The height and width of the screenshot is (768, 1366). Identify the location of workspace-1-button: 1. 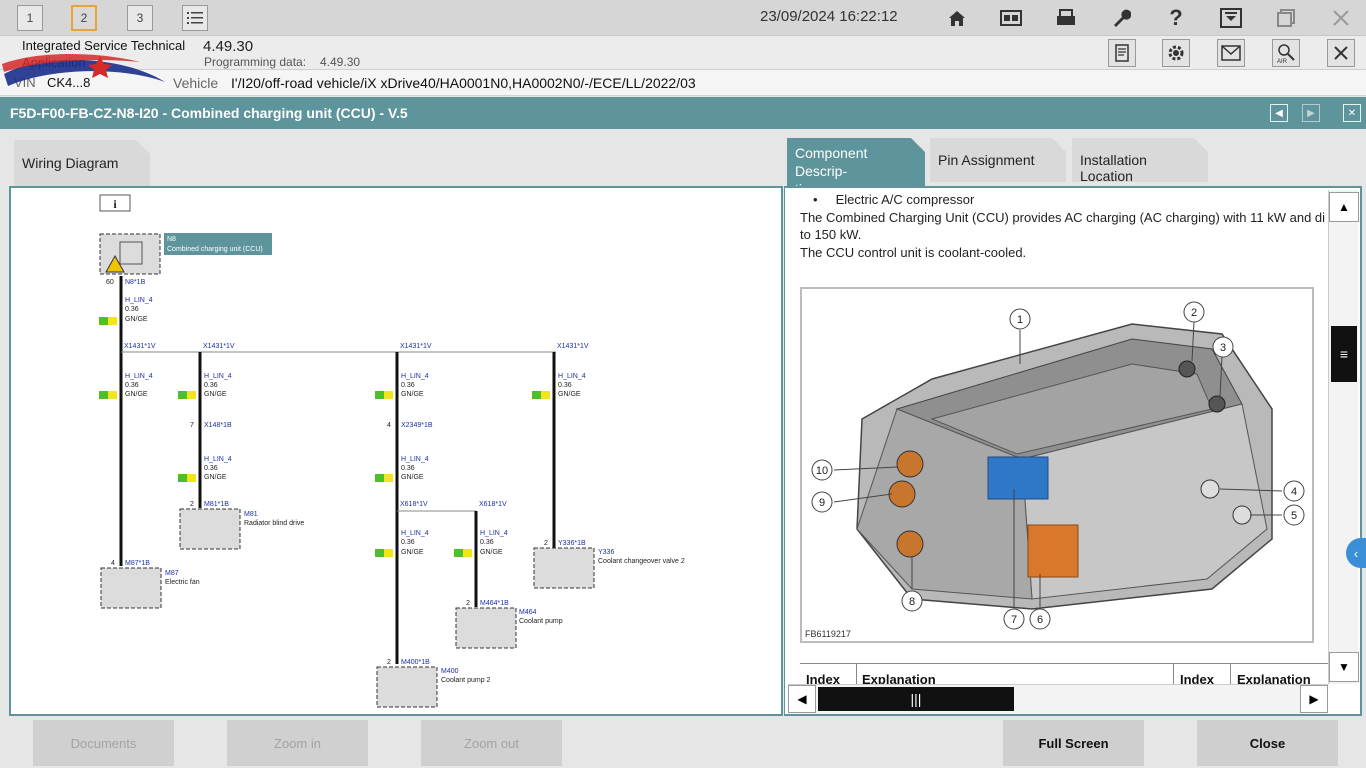
(30, 18).